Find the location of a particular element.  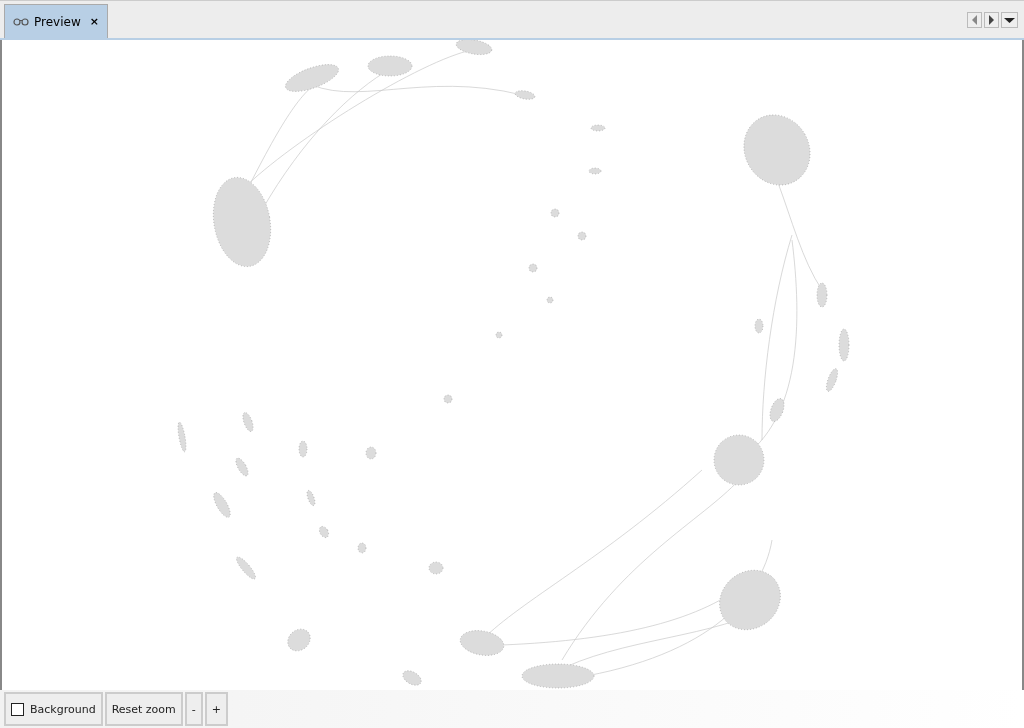

scroll-right-icon is located at coordinates (991, 19).